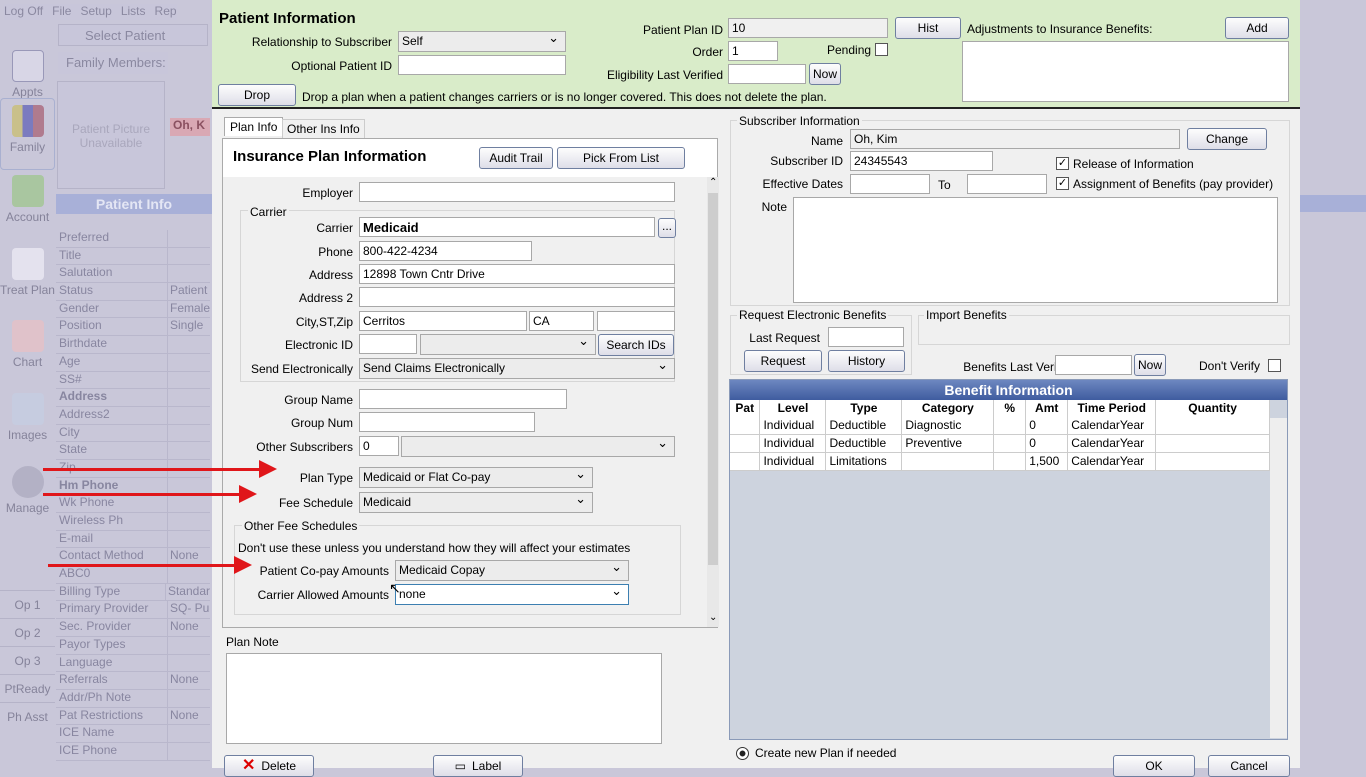 This screenshot has width=1366, height=777. What do you see at coordinates (948, 408) in the screenshot?
I see `column-header: Category` at bounding box center [948, 408].